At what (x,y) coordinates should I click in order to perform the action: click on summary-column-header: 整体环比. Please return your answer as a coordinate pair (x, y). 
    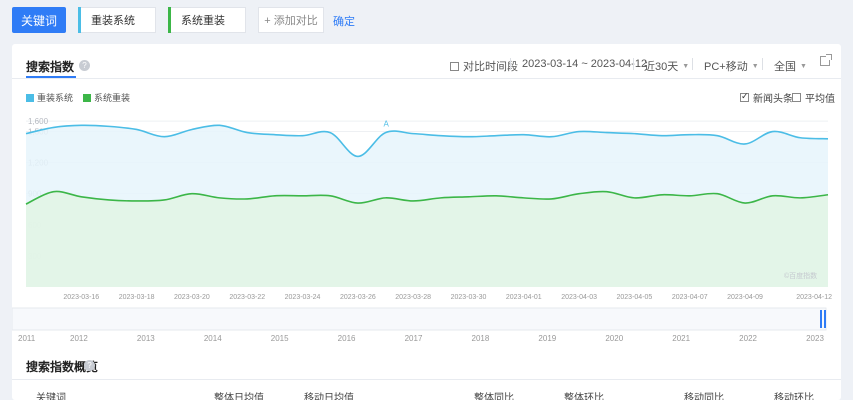
    Looking at the image, I should click on (584, 396).